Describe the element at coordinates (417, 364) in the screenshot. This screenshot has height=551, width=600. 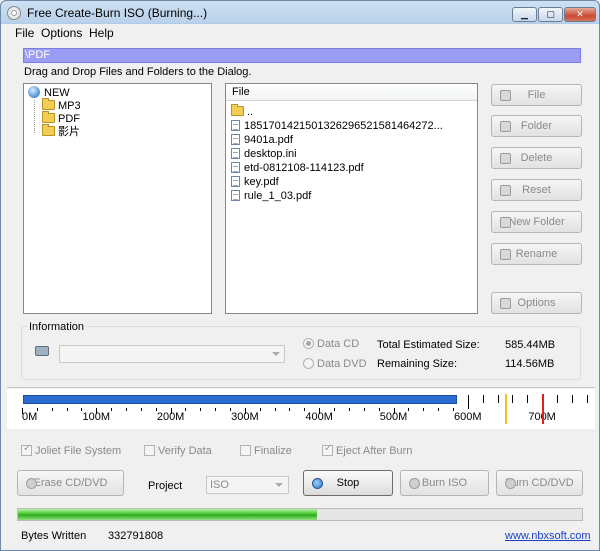
I see `remaining-size-label: Remaining Size:` at that location.